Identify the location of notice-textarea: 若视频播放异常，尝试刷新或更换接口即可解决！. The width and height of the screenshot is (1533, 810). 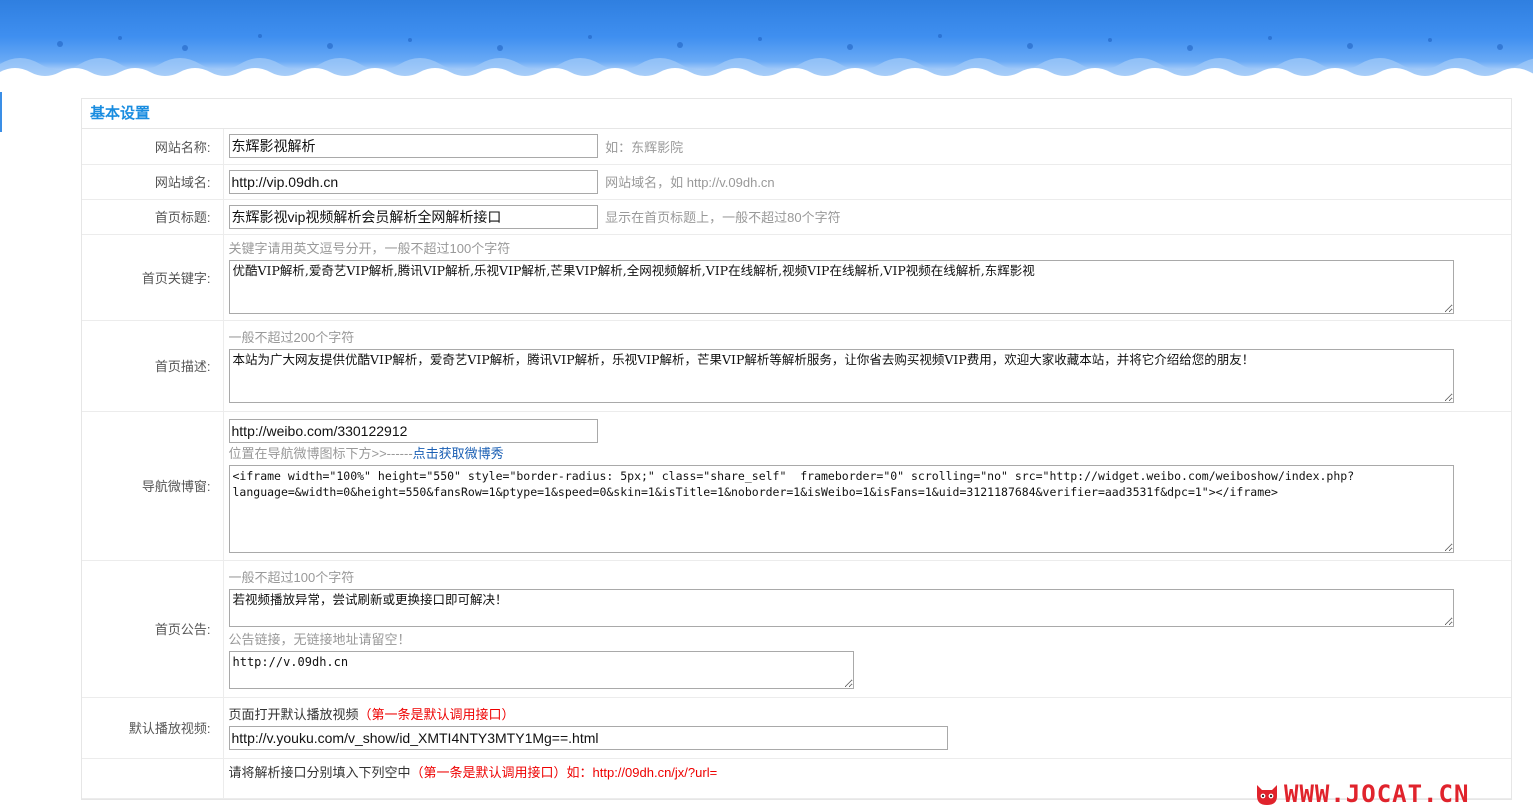
(841, 607).